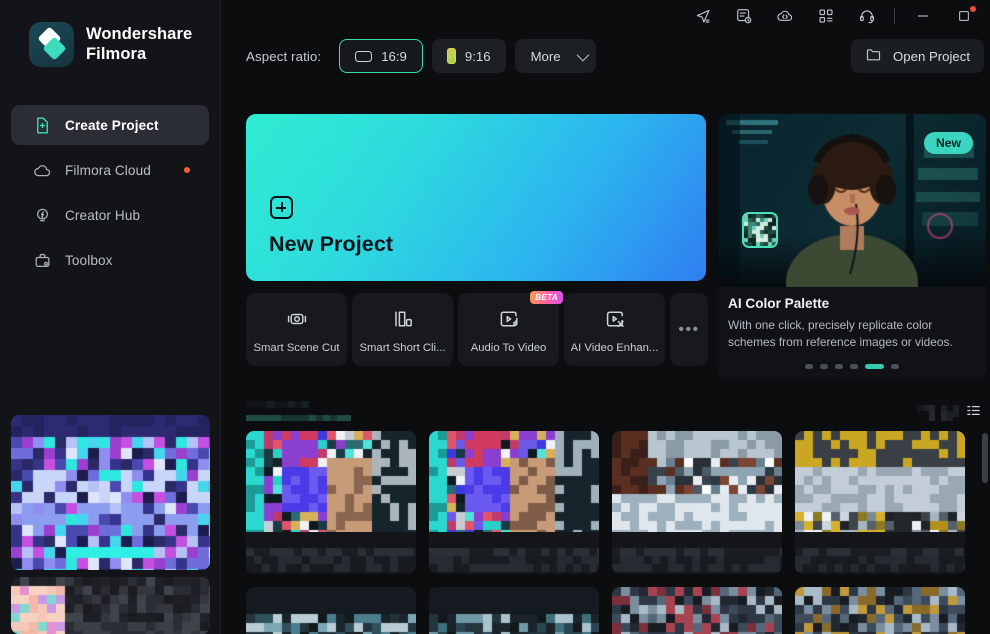 This screenshot has height=634, width=990. I want to click on promo-carousel-dots, so click(852, 366).